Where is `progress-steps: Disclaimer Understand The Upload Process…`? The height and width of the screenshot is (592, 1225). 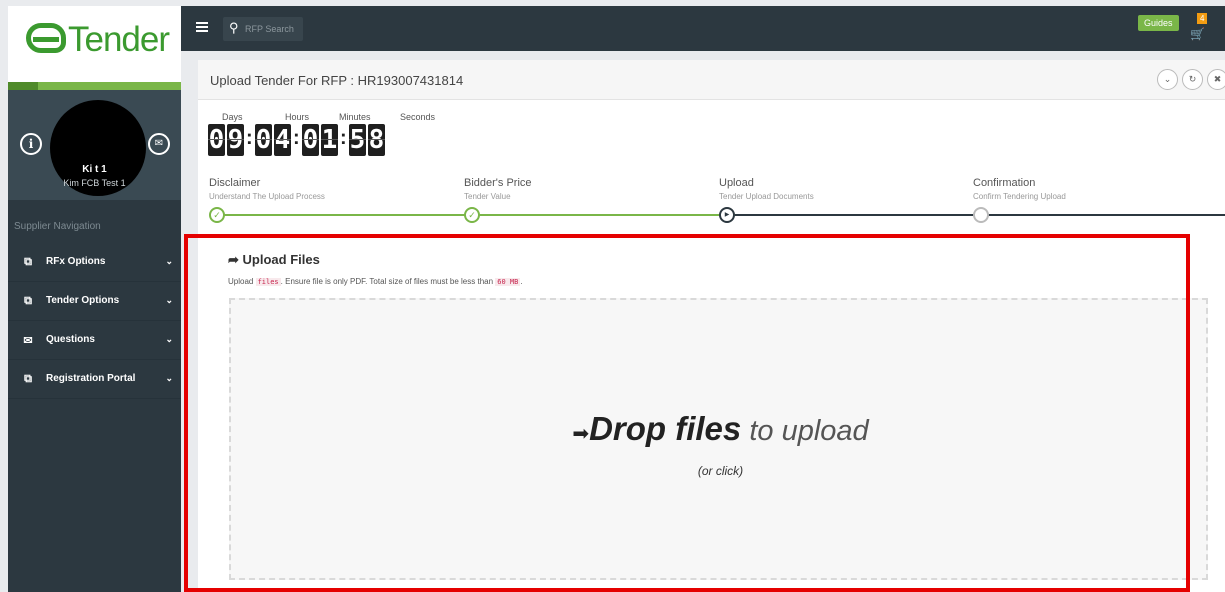 progress-steps: Disclaimer Understand The Upload Process… is located at coordinates (711, 202).